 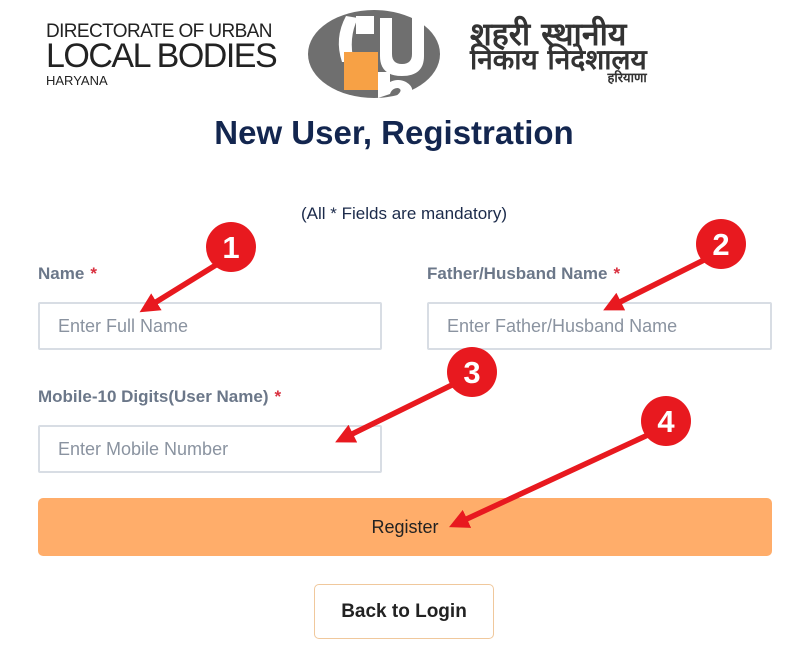 I want to click on annotation-number-4: 4, so click(x=666, y=421).